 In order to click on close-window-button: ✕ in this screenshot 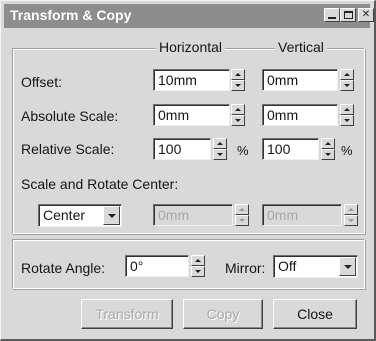, I will do `click(366, 15)`.